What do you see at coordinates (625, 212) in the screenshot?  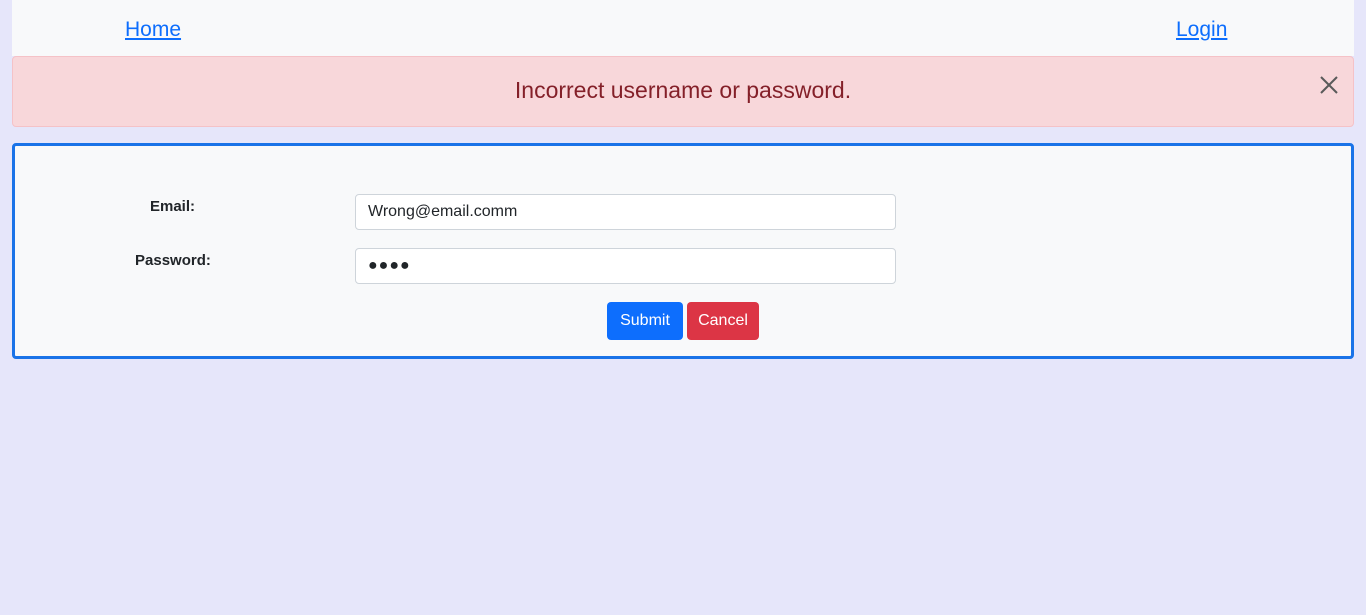 I see `email-field` at bounding box center [625, 212].